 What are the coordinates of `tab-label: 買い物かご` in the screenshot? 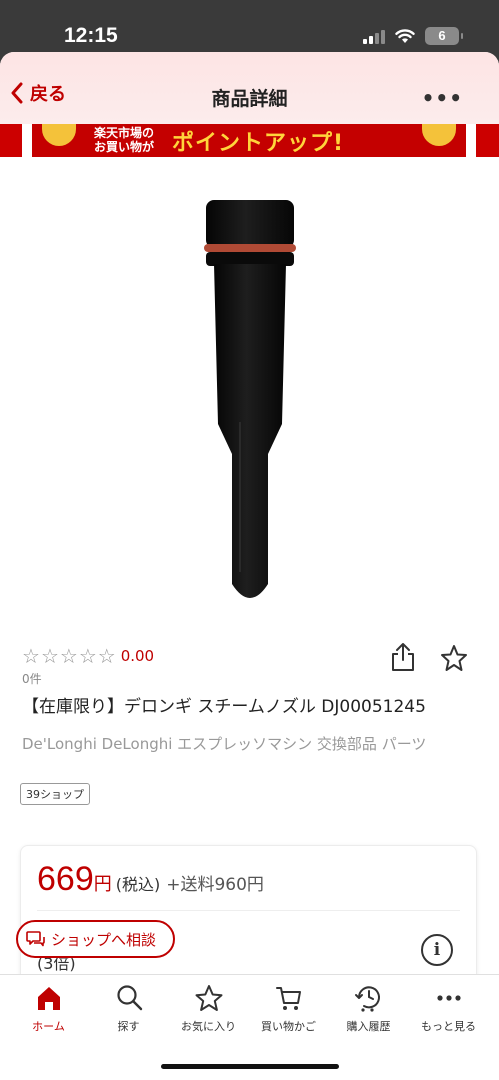 It's located at (288, 1026).